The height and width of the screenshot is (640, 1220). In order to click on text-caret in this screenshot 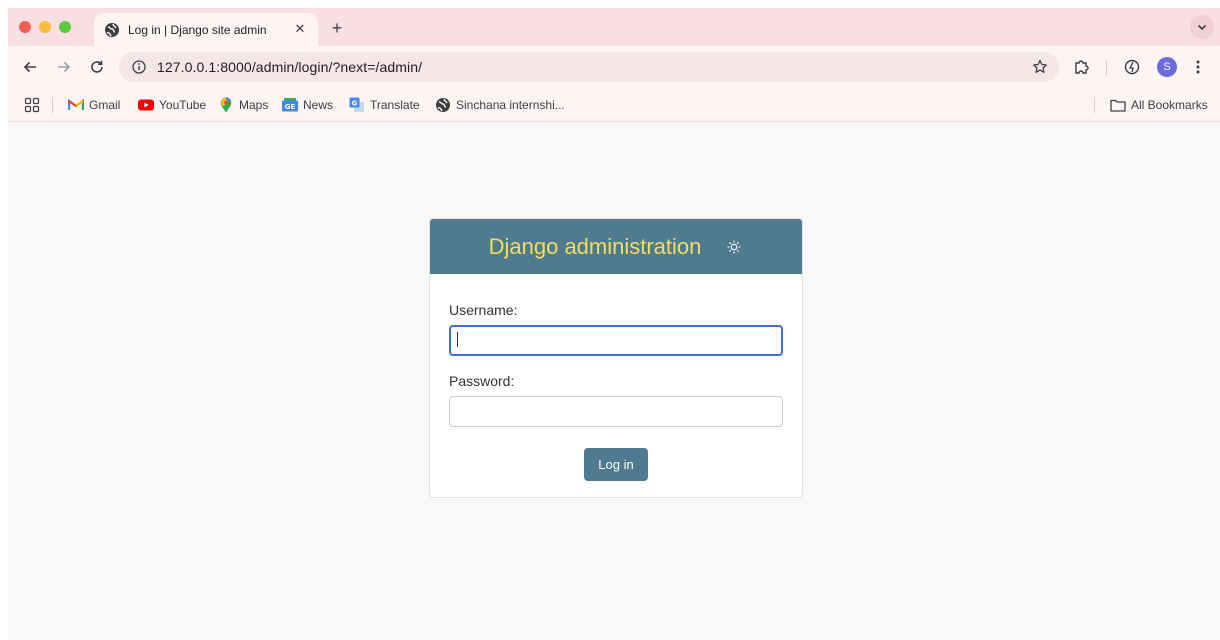, I will do `click(457, 339)`.